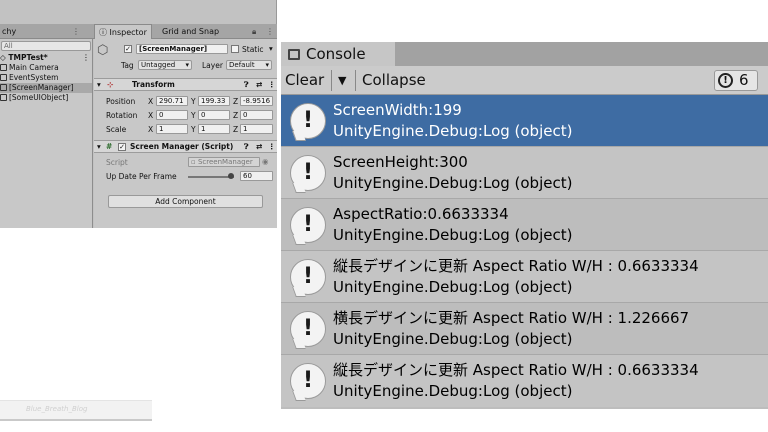  What do you see at coordinates (116, 129) in the screenshot?
I see `scale-label: Scale` at bounding box center [116, 129].